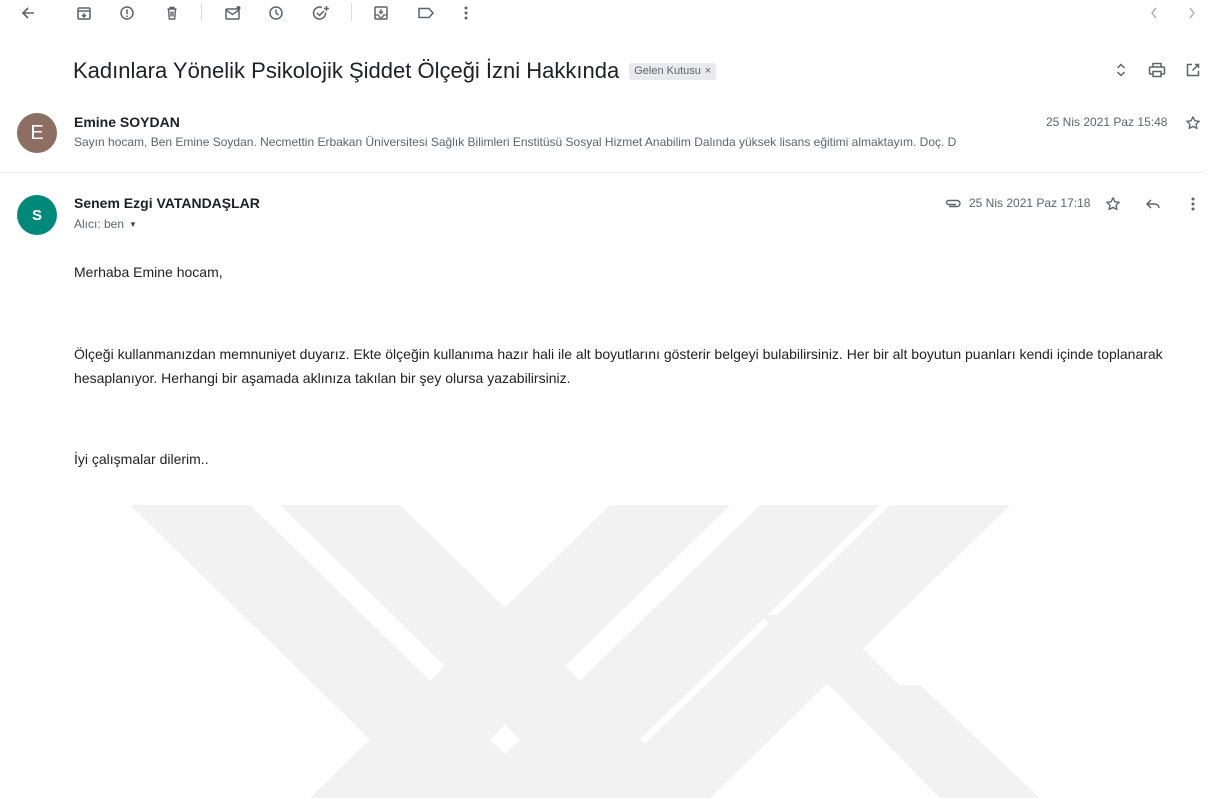  Describe the element at coordinates (233, 13) in the screenshot. I see `mark-unread-icon` at that location.